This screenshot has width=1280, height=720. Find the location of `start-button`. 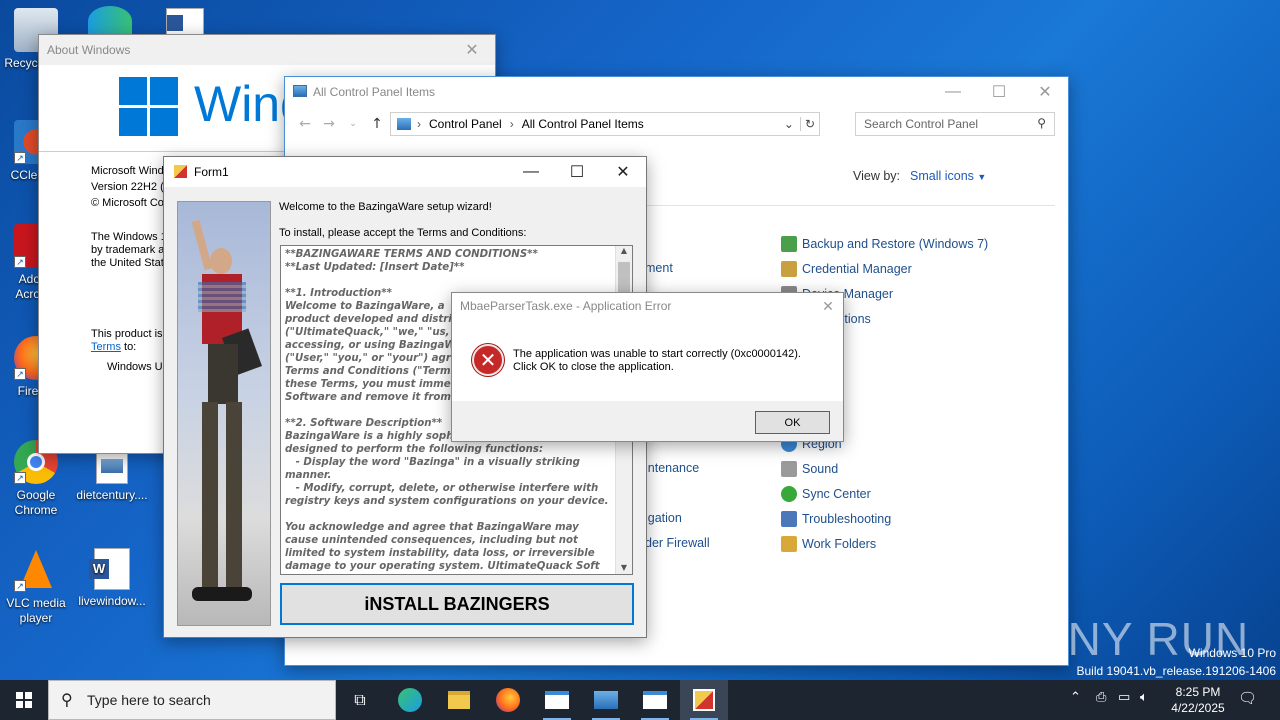

start-button is located at coordinates (24, 700).